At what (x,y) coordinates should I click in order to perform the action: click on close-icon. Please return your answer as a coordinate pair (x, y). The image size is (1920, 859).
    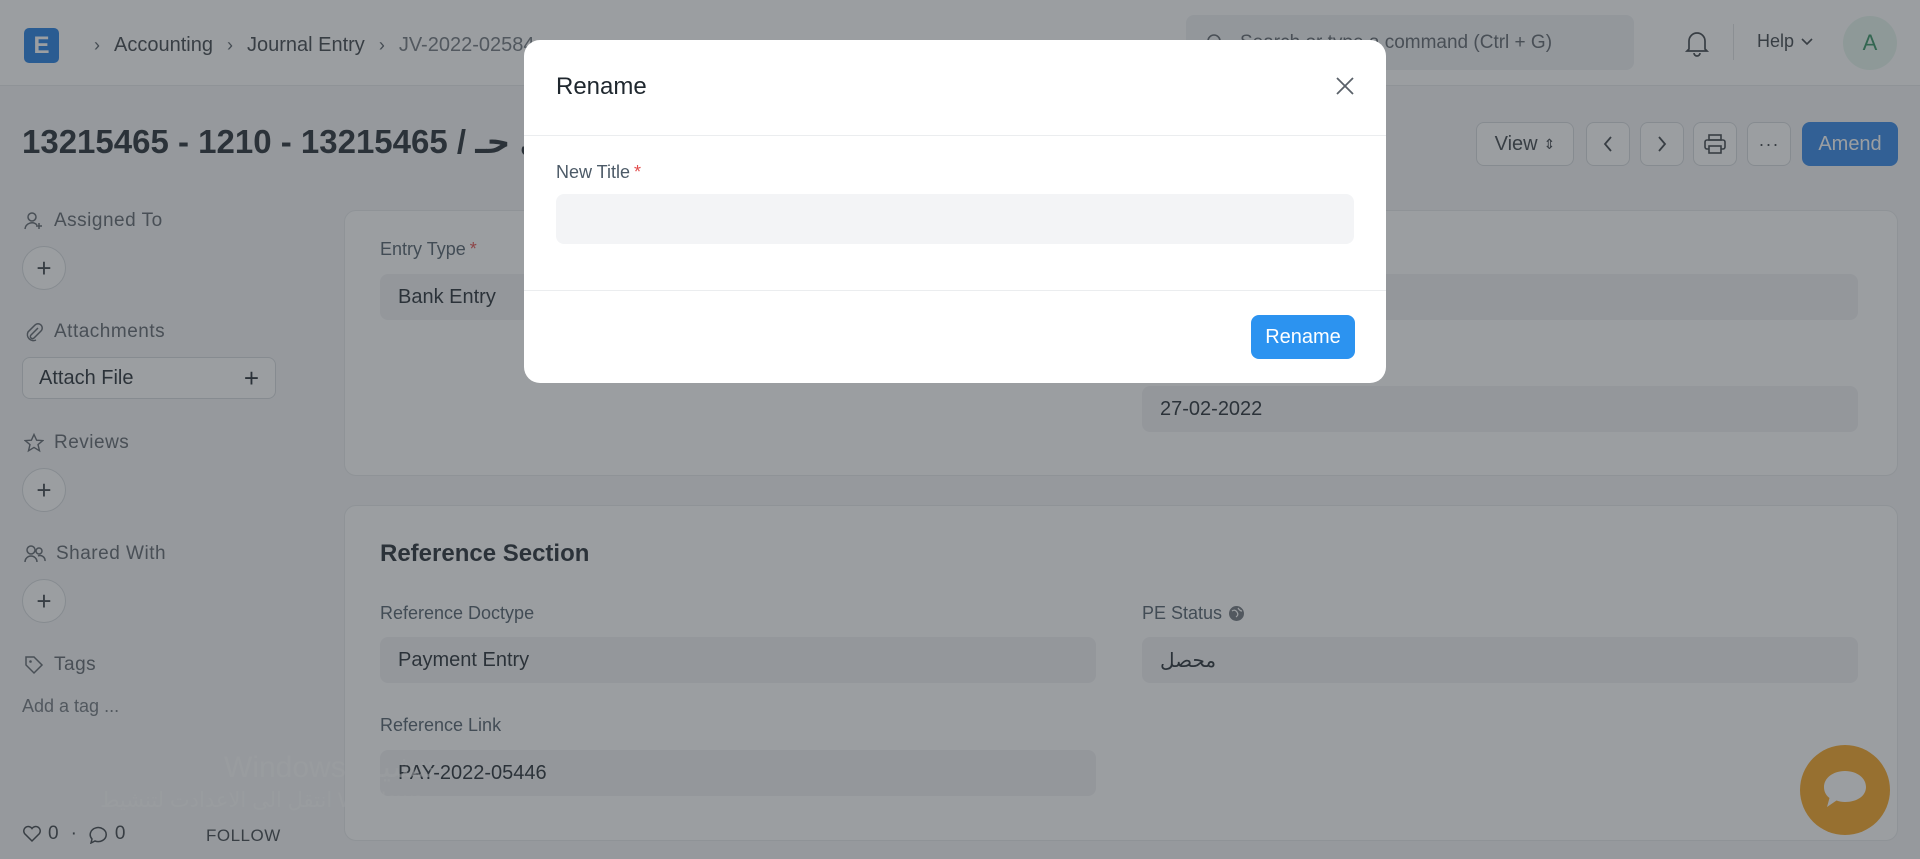
    Looking at the image, I should click on (1345, 86).